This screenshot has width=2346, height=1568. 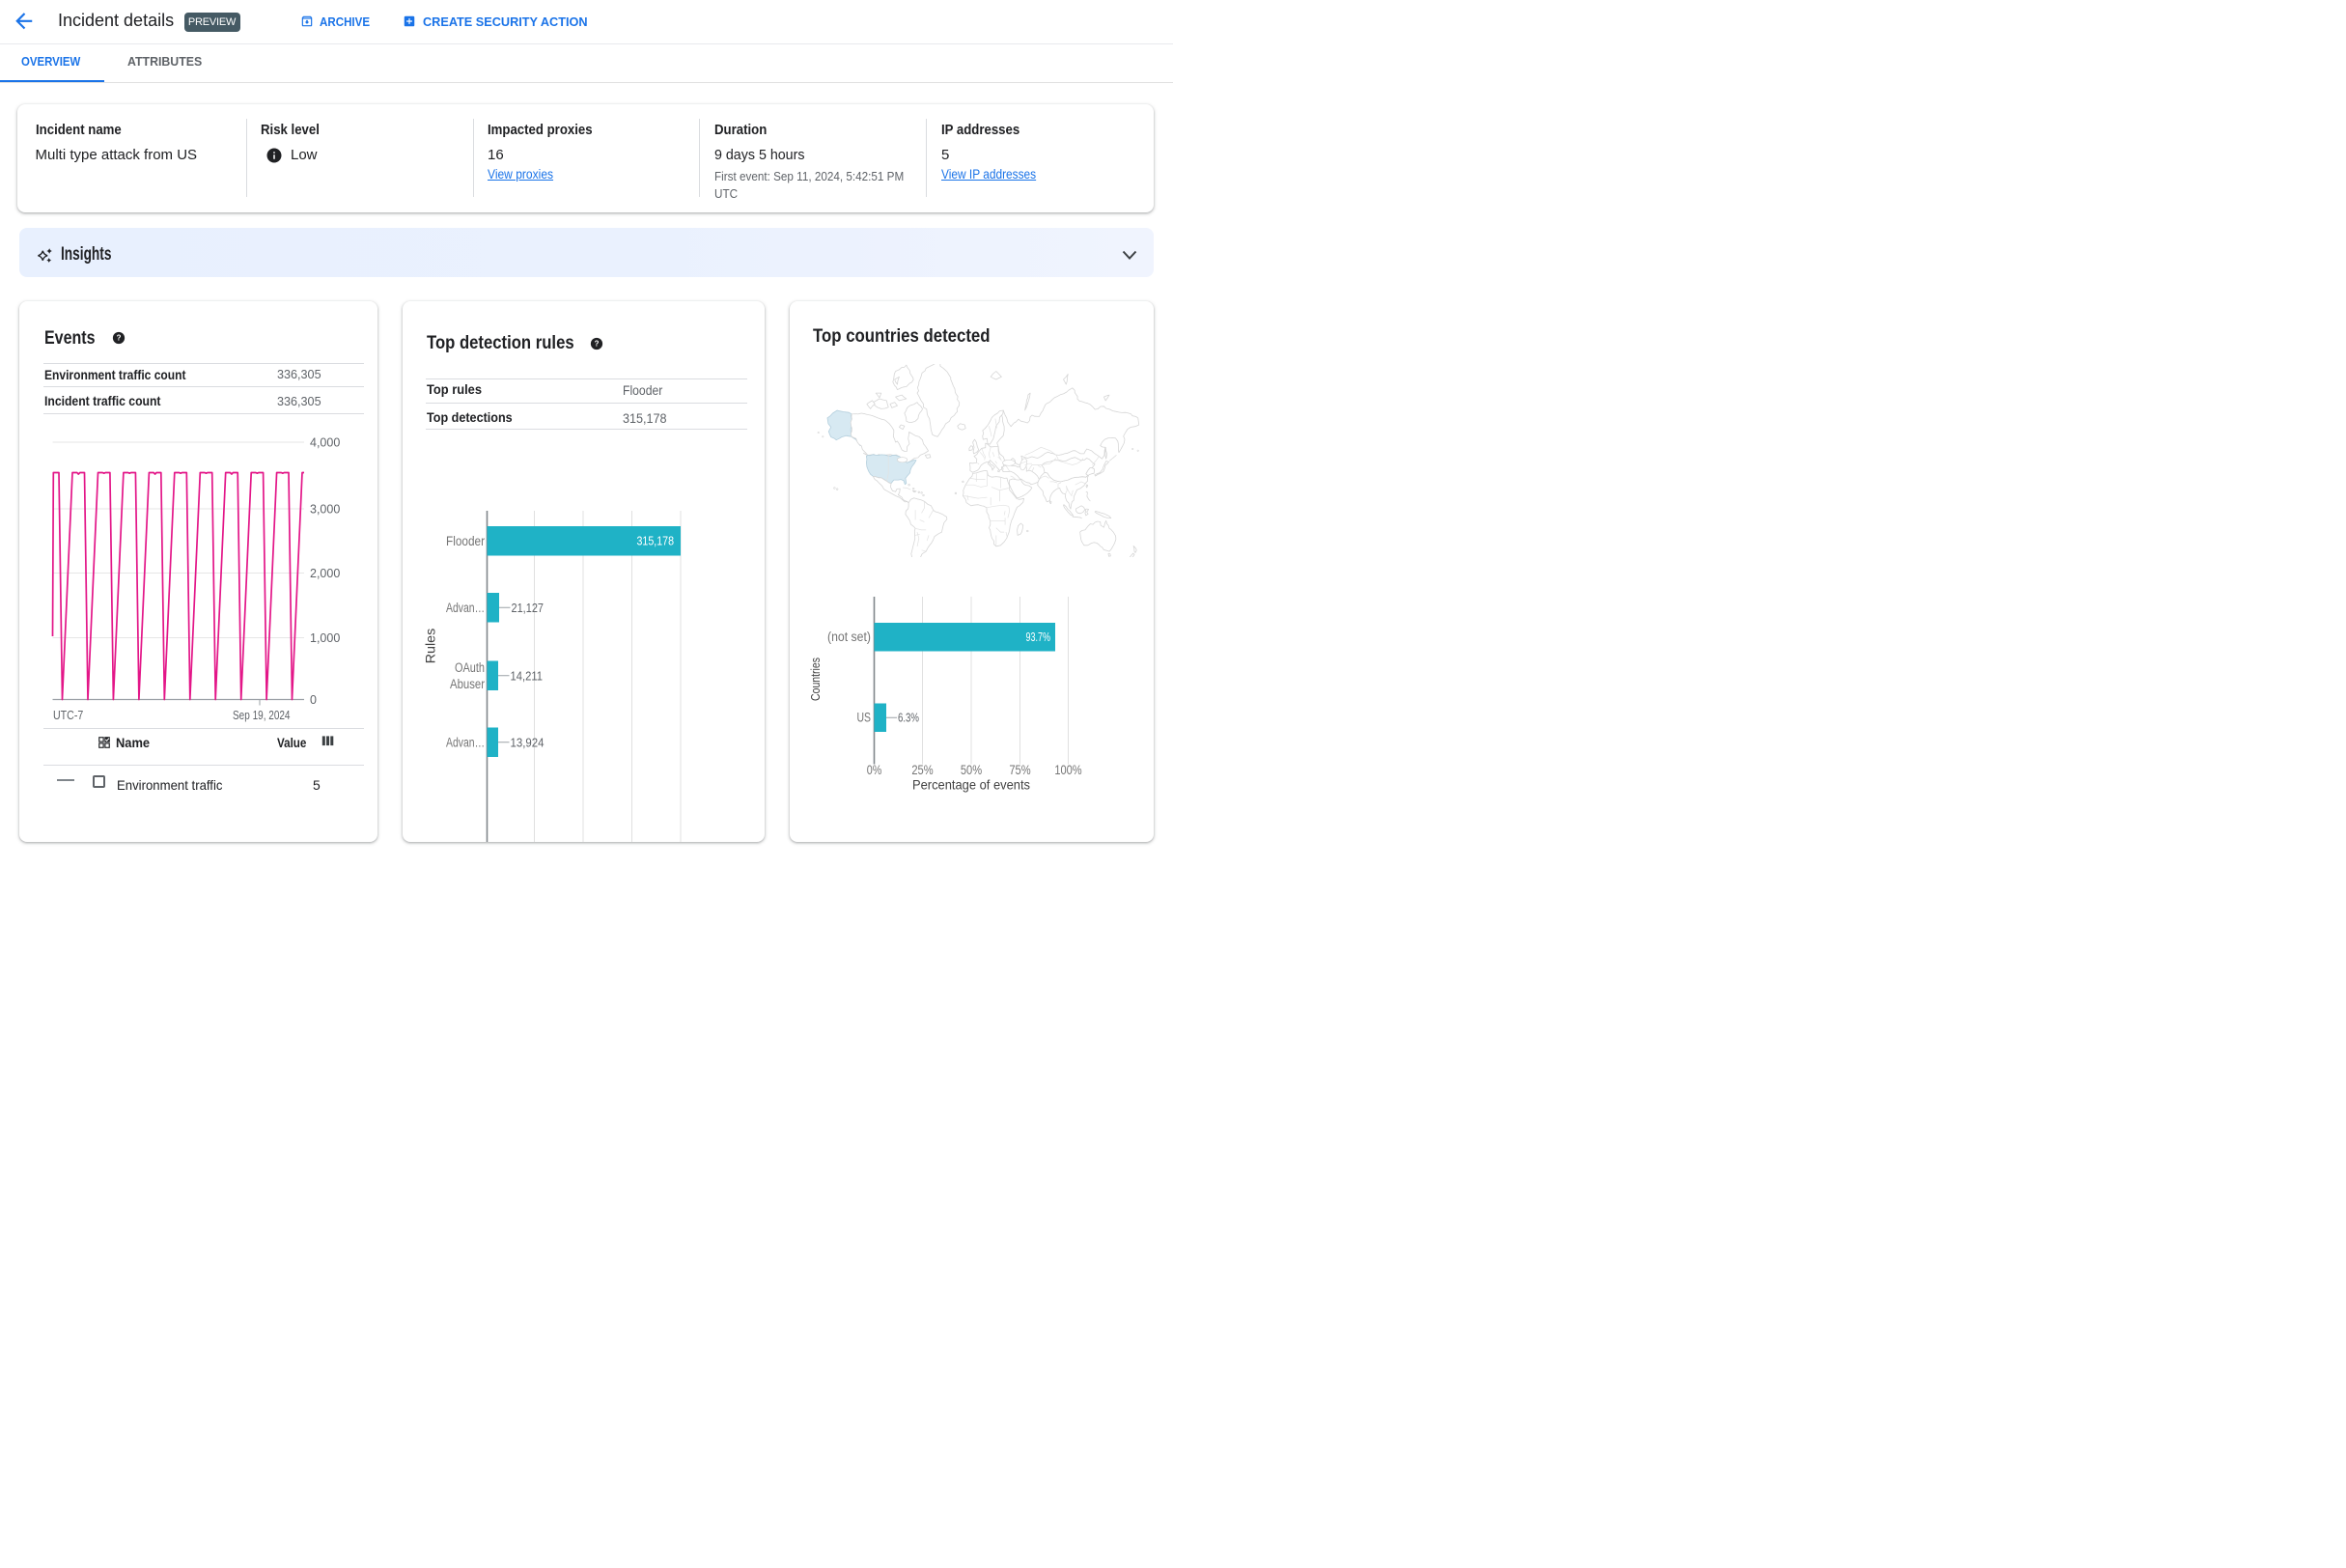 What do you see at coordinates (325, 638) in the screenshot?
I see `svg-text: 1,000` at bounding box center [325, 638].